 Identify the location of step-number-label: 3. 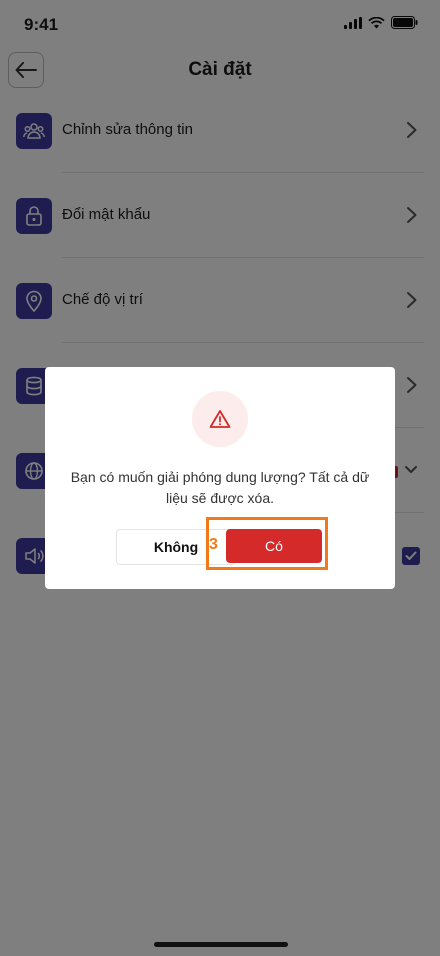
(213, 544).